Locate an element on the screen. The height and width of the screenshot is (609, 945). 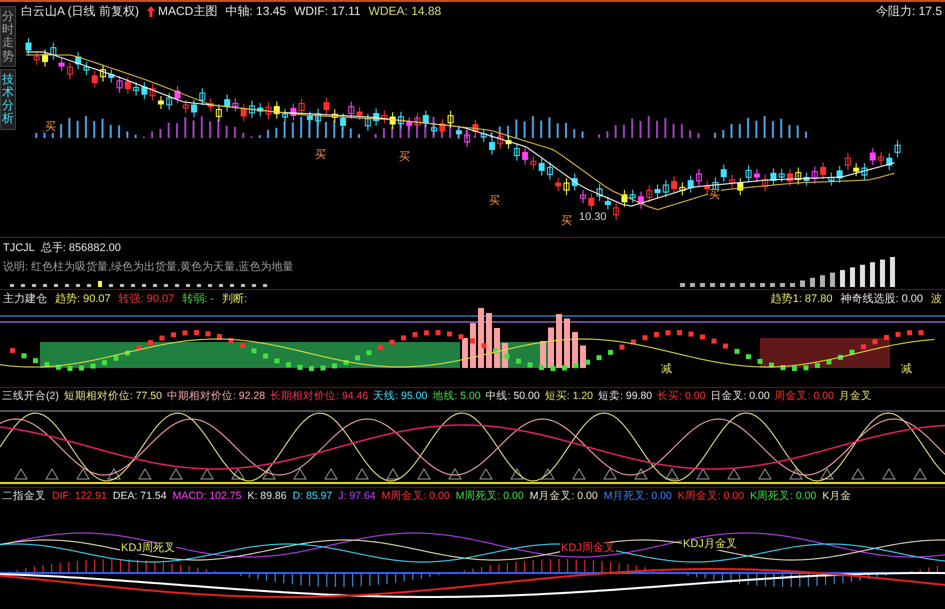
indicator-value: 长期相对价位: 94.46 is located at coordinates (319, 396).